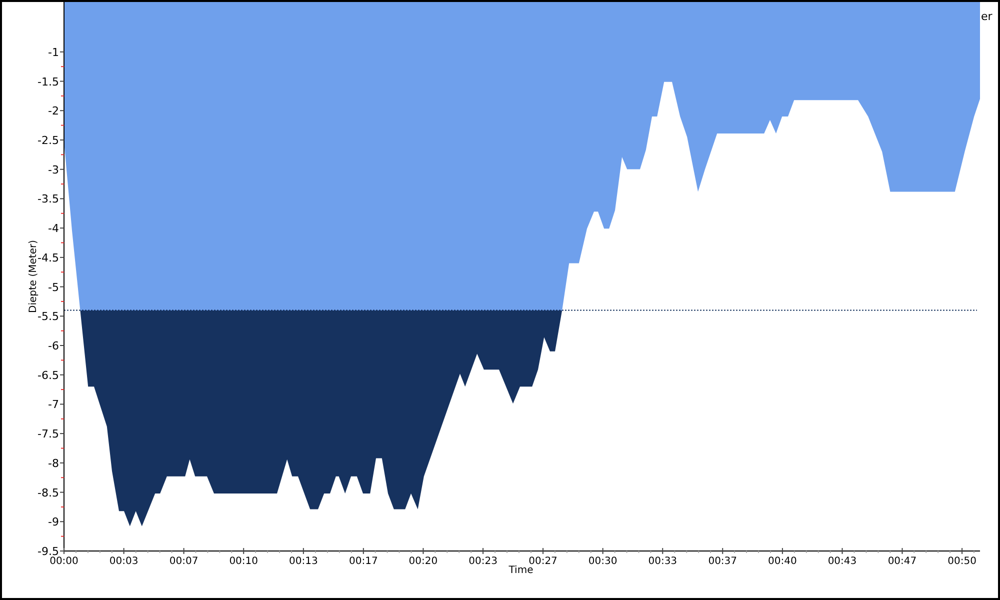  Describe the element at coordinates (48, 257) in the screenshot. I see `y-tick-label: -4.5` at that location.